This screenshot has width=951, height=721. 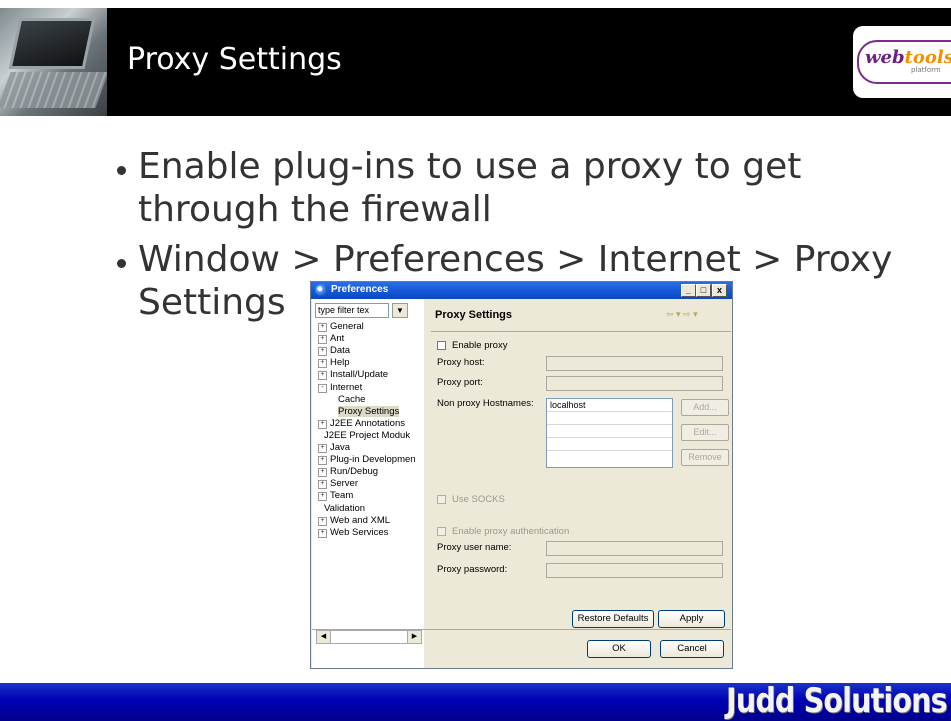 I want to click on non-proxy-hosts-list: localhost, so click(x=609, y=433).